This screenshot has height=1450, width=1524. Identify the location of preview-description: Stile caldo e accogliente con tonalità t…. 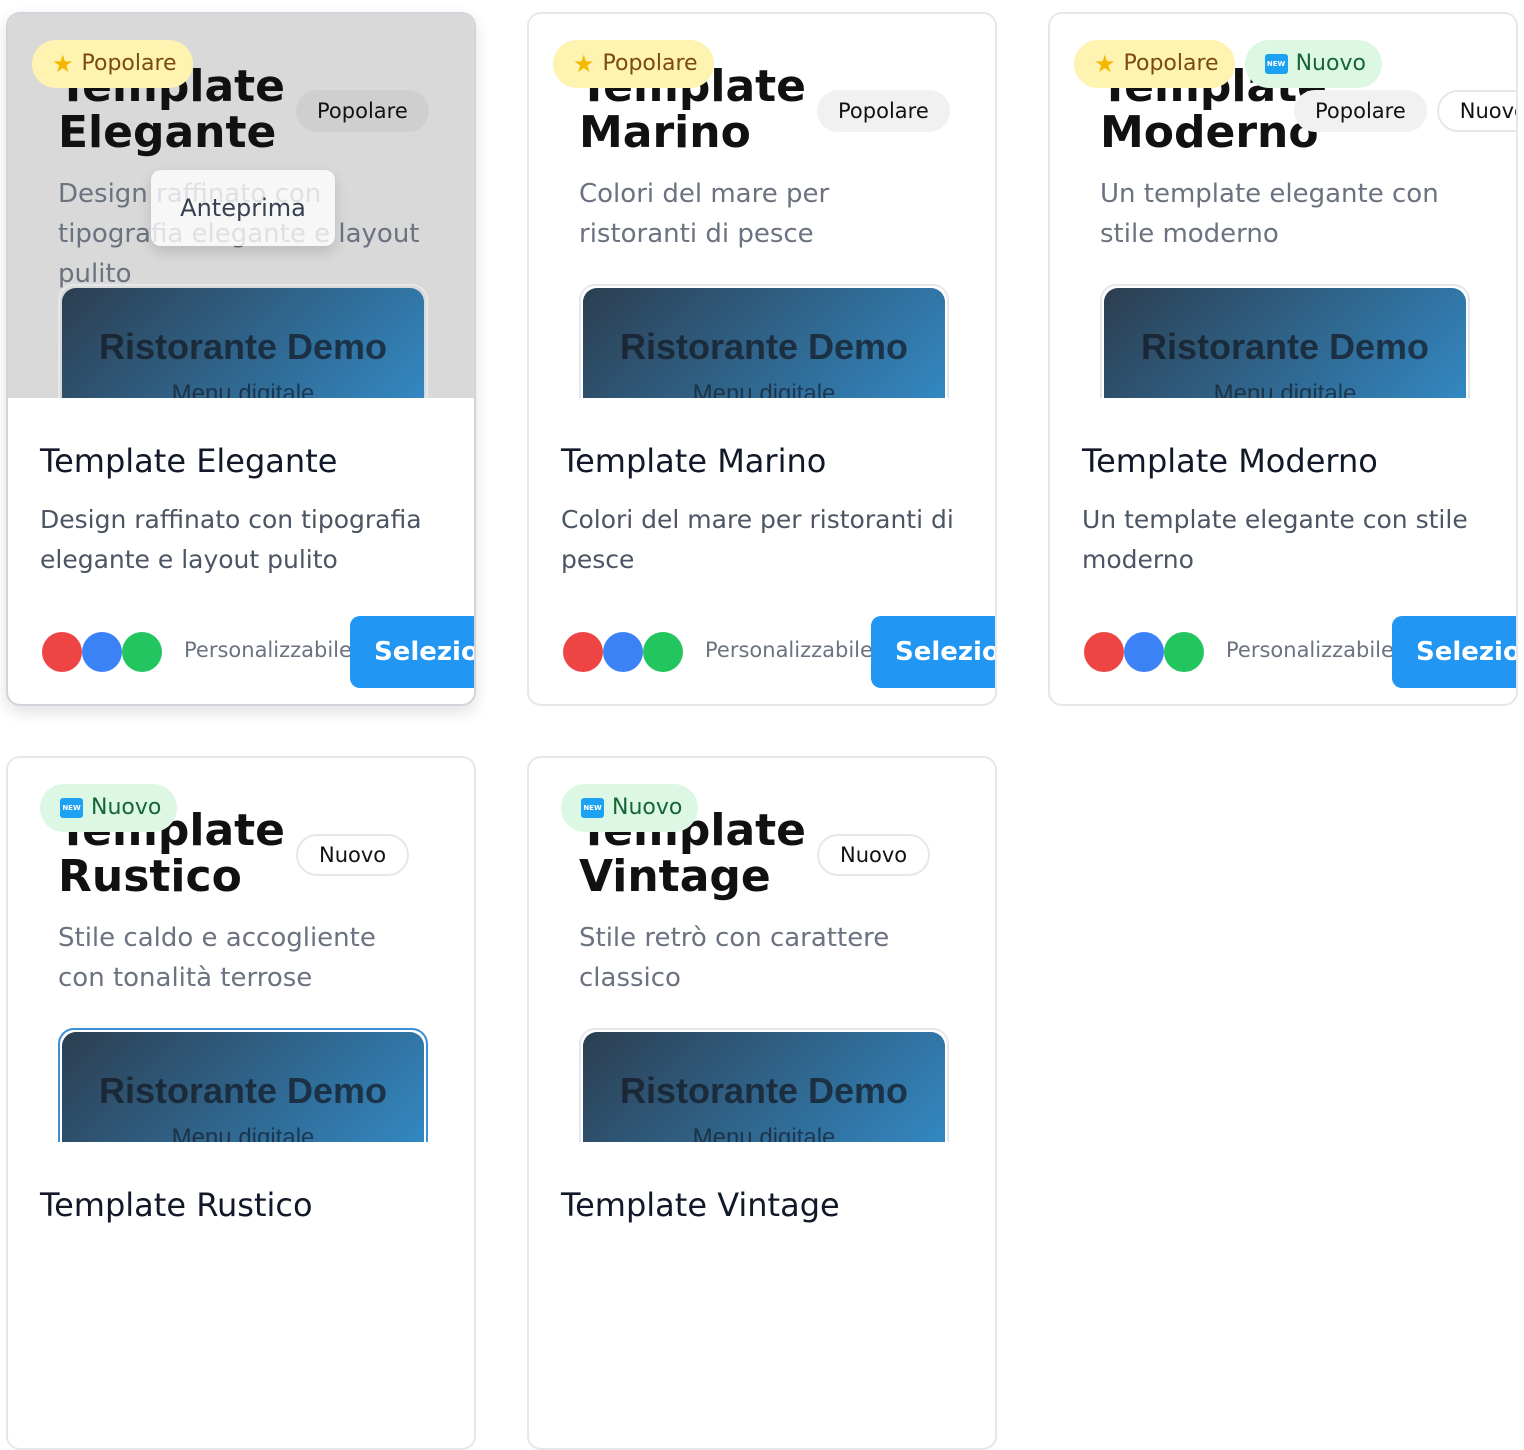
(217, 958).